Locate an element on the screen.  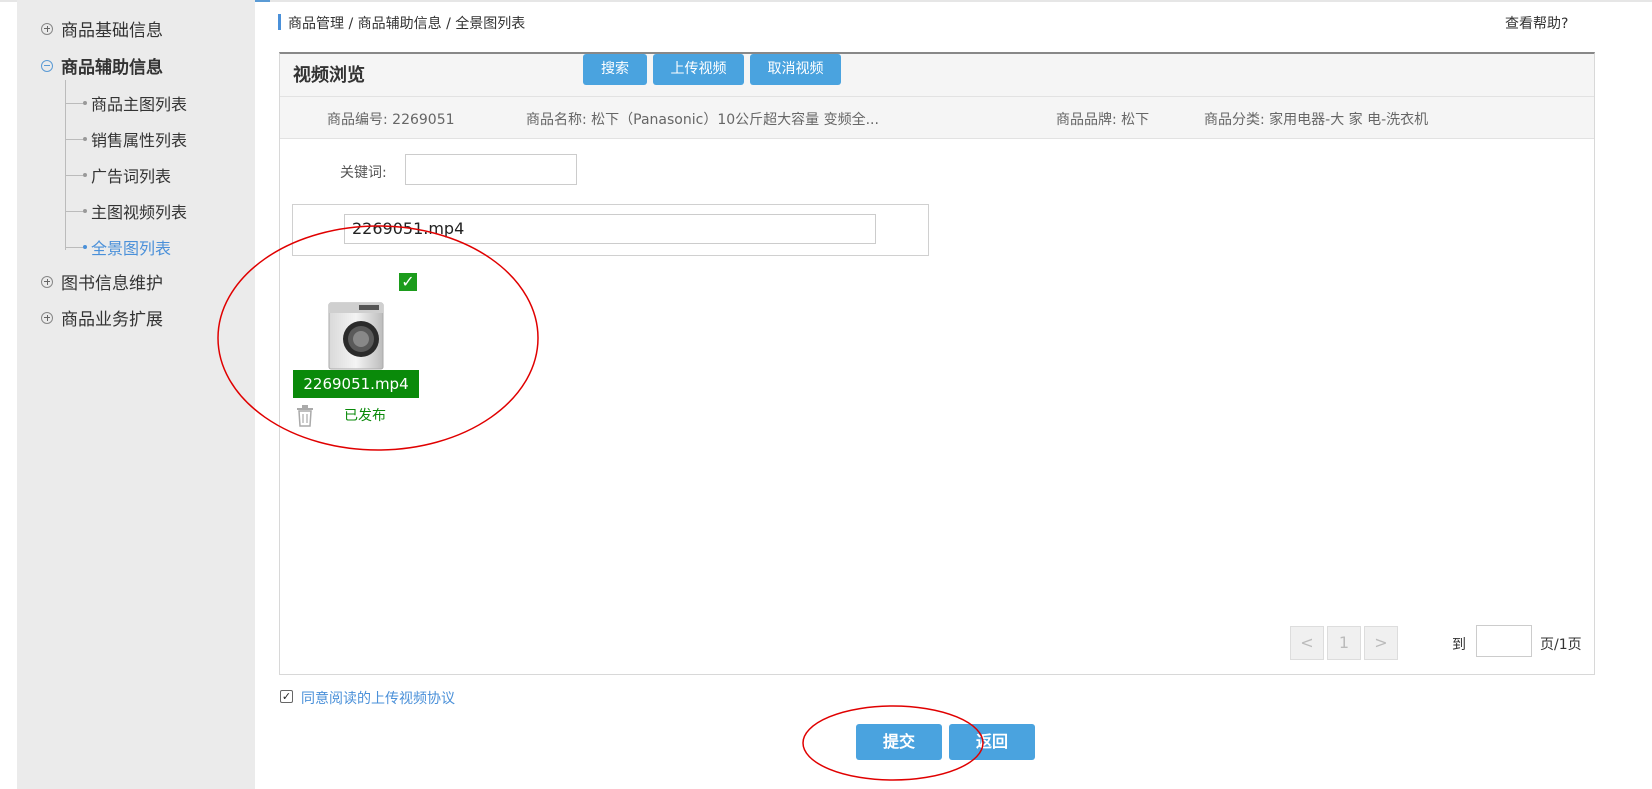
sidebar-item-main-videos: 主图视频列表 is located at coordinates (126, 211).